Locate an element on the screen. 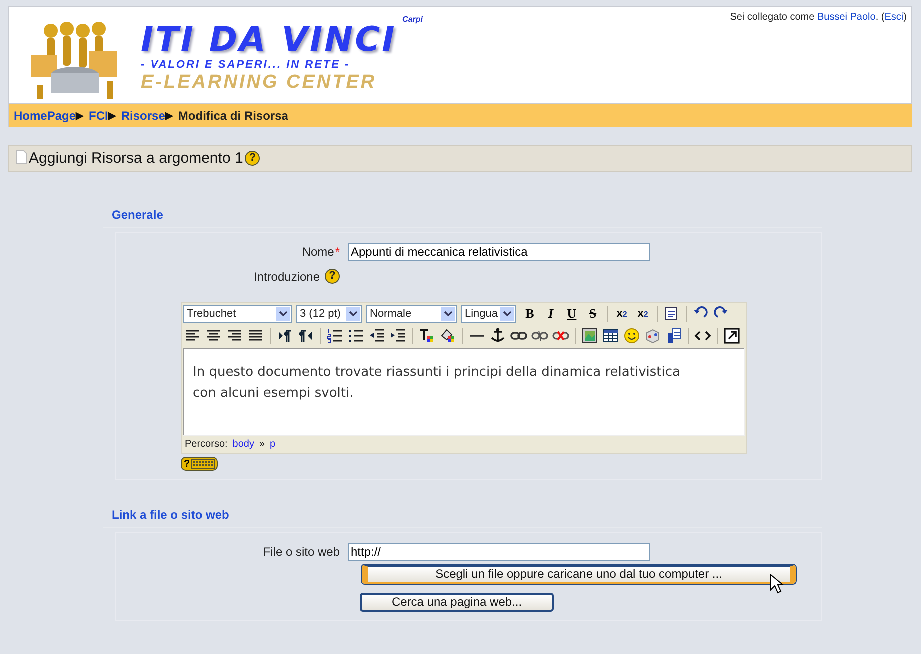 The width and height of the screenshot is (921, 654). punctuation-text: . is located at coordinates (877, 17).